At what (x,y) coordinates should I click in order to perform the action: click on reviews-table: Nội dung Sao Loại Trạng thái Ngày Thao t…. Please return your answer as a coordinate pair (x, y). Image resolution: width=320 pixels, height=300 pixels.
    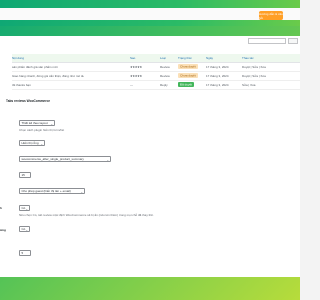
    Looking at the image, I should click on (156, 72).